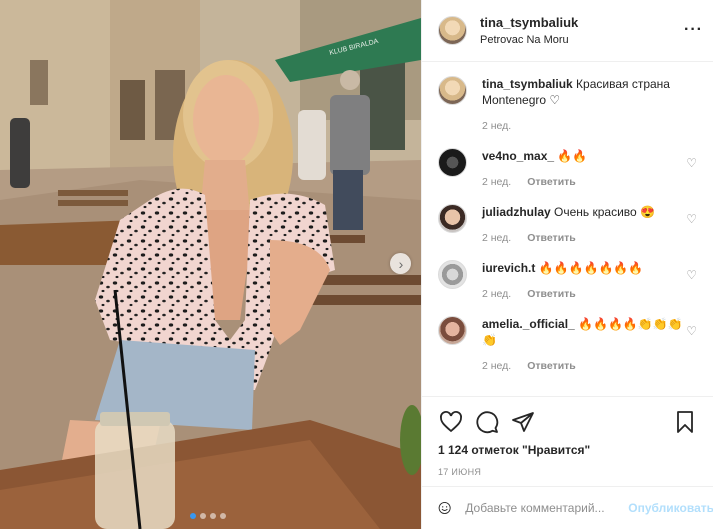 The width and height of the screenshot is (713, 529). What do you see at coordinates (193, 516) in the screenshot?
I see `carousel-dot-active` at bounding box center [193, 516].